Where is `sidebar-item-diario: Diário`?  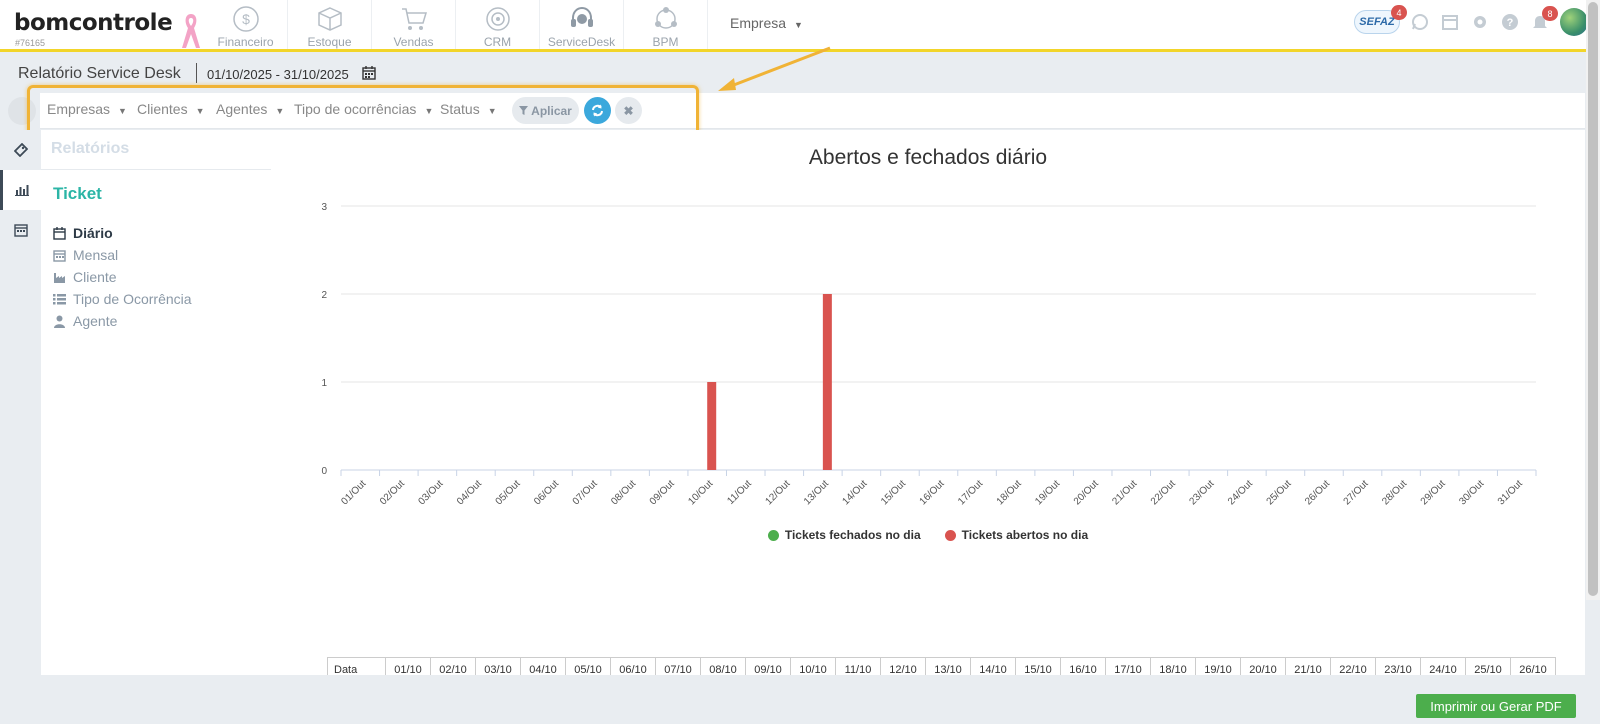
sidebar-item-diario: Diário is located at coordinates (122, 233).